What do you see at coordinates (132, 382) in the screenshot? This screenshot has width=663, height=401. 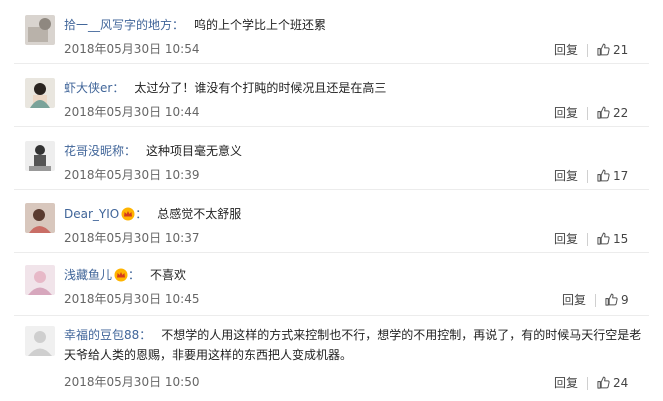 I see `timestamp: 2018年05月30日 10:50` at bounding box center [132, 382].